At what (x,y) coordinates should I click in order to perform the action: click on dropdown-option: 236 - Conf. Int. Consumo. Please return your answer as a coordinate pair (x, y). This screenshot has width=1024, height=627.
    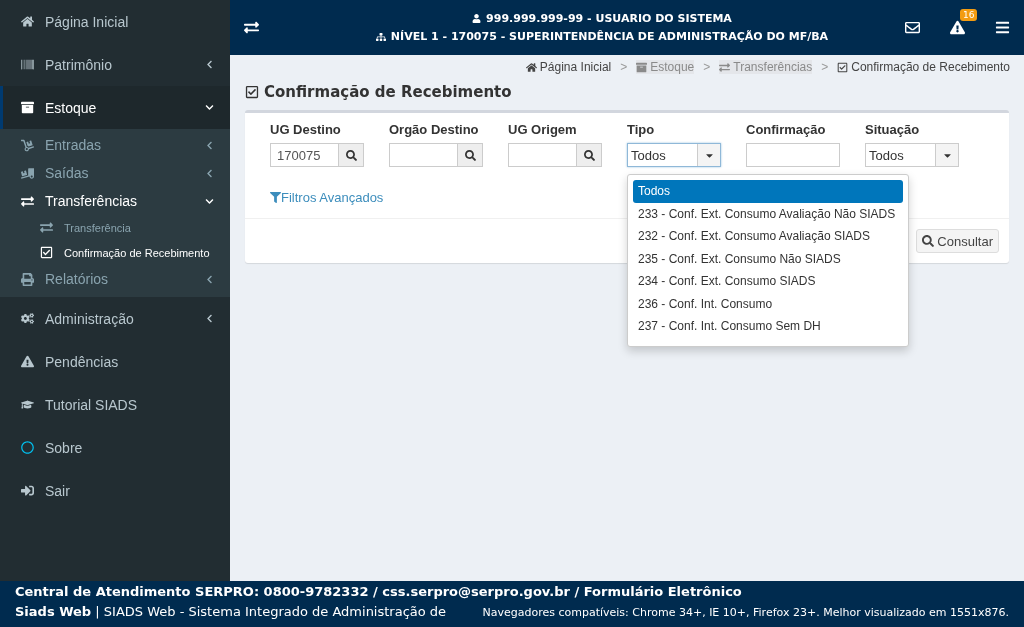
    Looking at the image, I should click on (768, 303).